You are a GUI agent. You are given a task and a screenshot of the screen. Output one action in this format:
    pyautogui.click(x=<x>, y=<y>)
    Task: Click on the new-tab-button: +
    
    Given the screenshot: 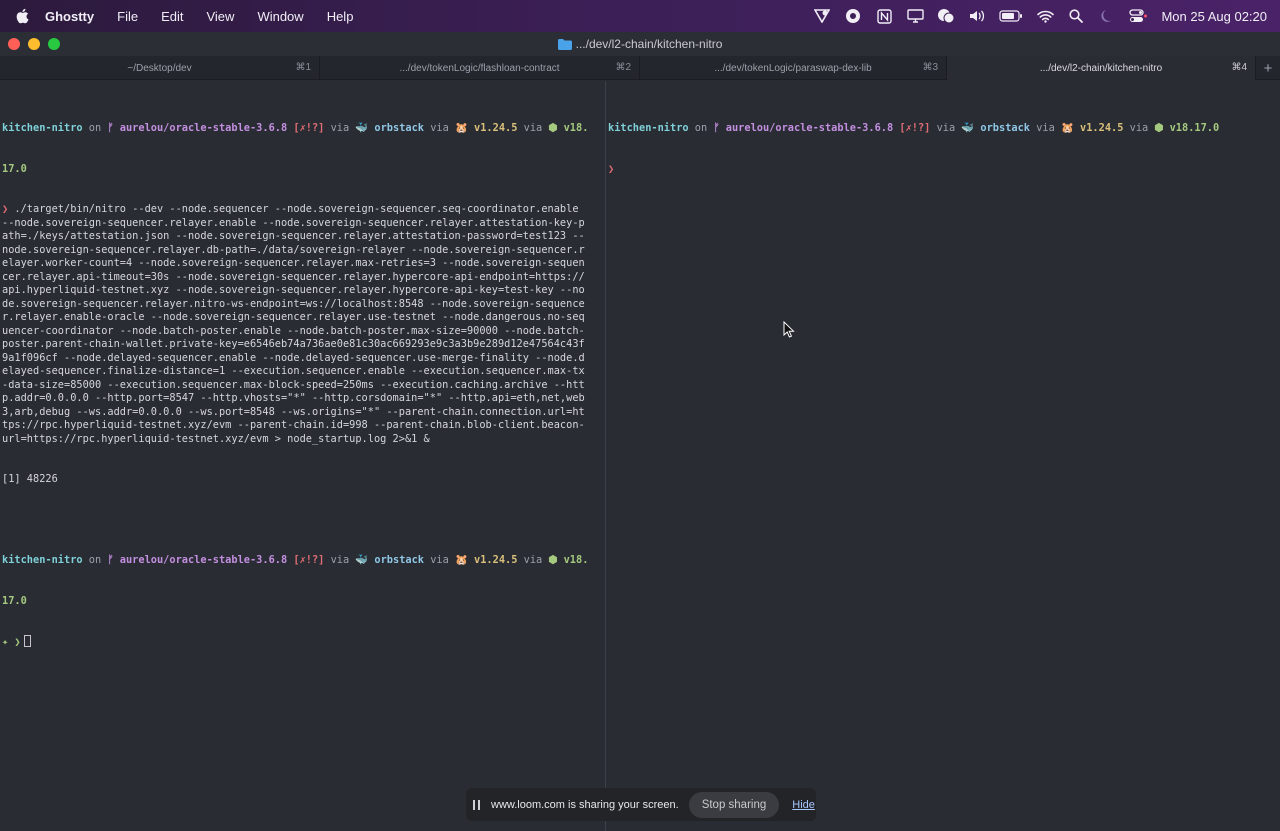 What is the action you would take?
    pyautogui.click(x=1268, y=68)
    